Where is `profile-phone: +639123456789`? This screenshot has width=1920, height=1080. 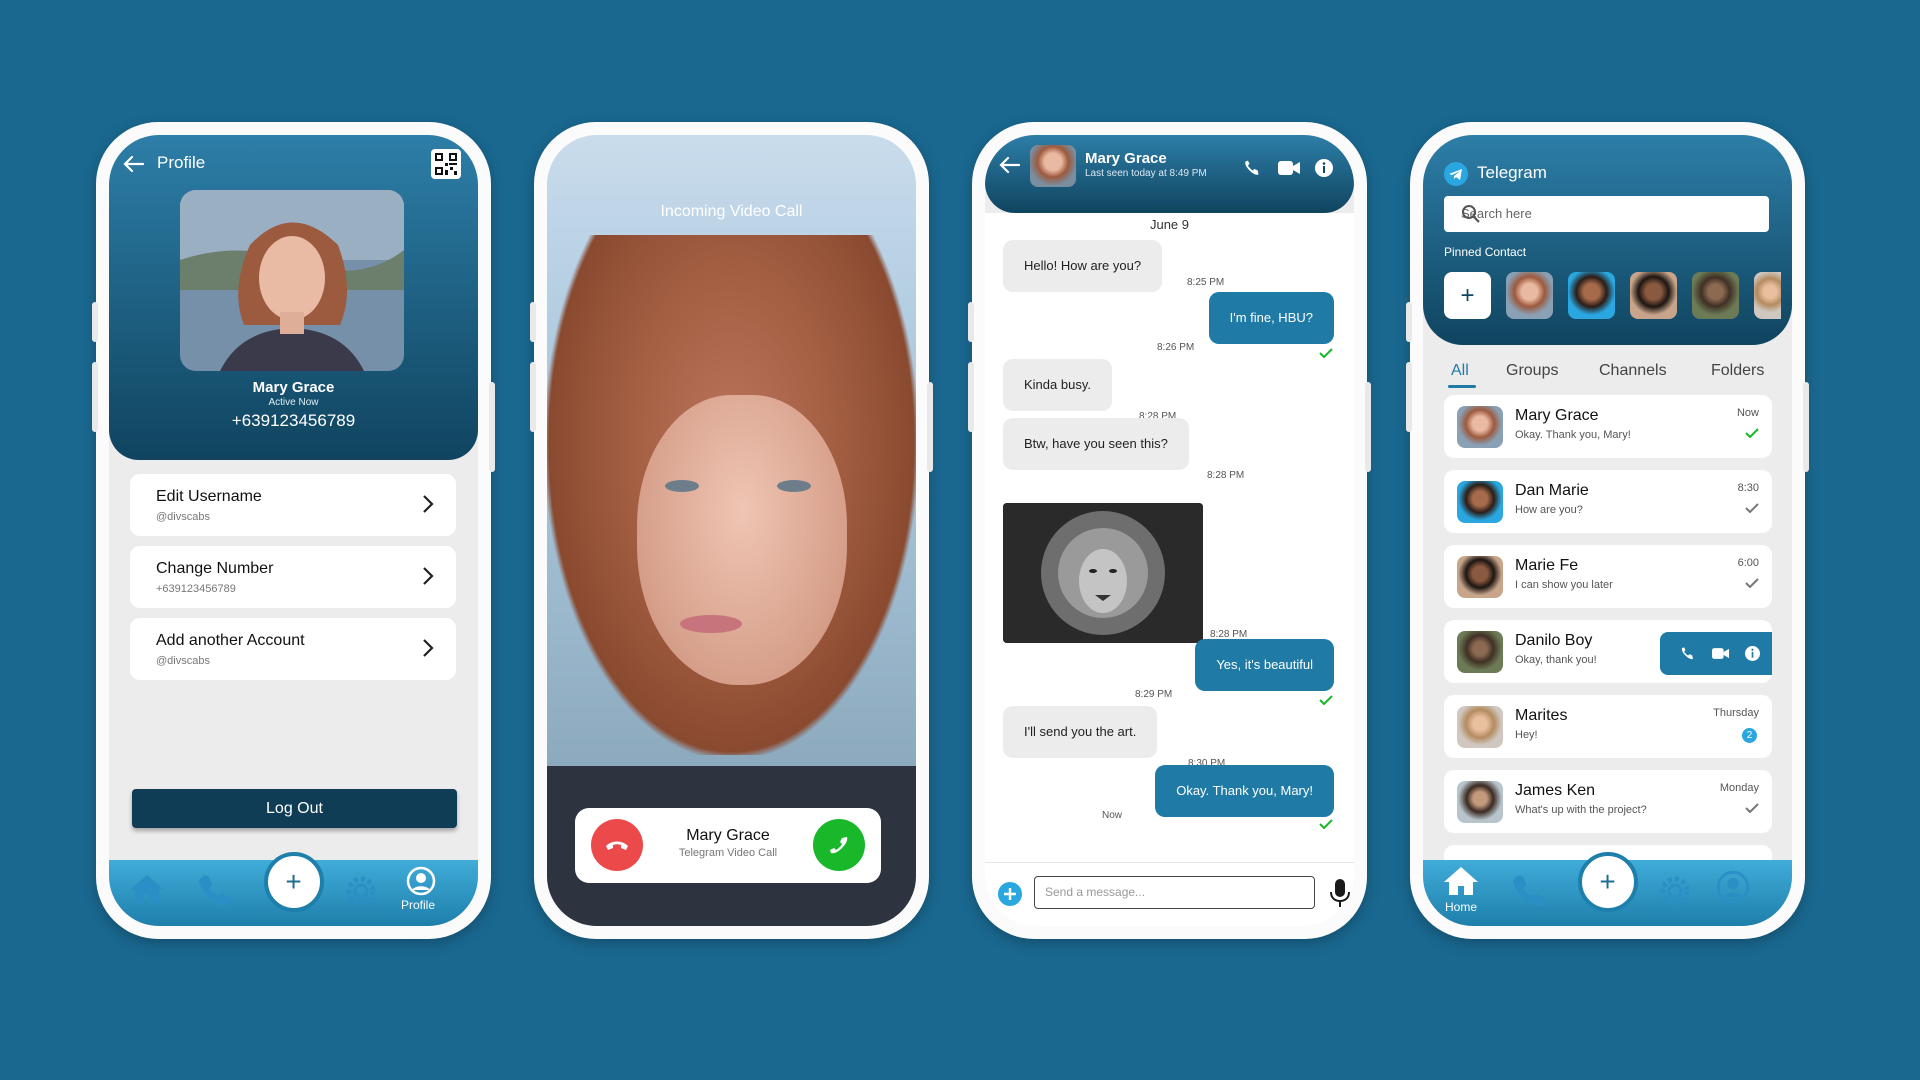 profile-phone: +639123456789 is located at coordinates (293, 420).